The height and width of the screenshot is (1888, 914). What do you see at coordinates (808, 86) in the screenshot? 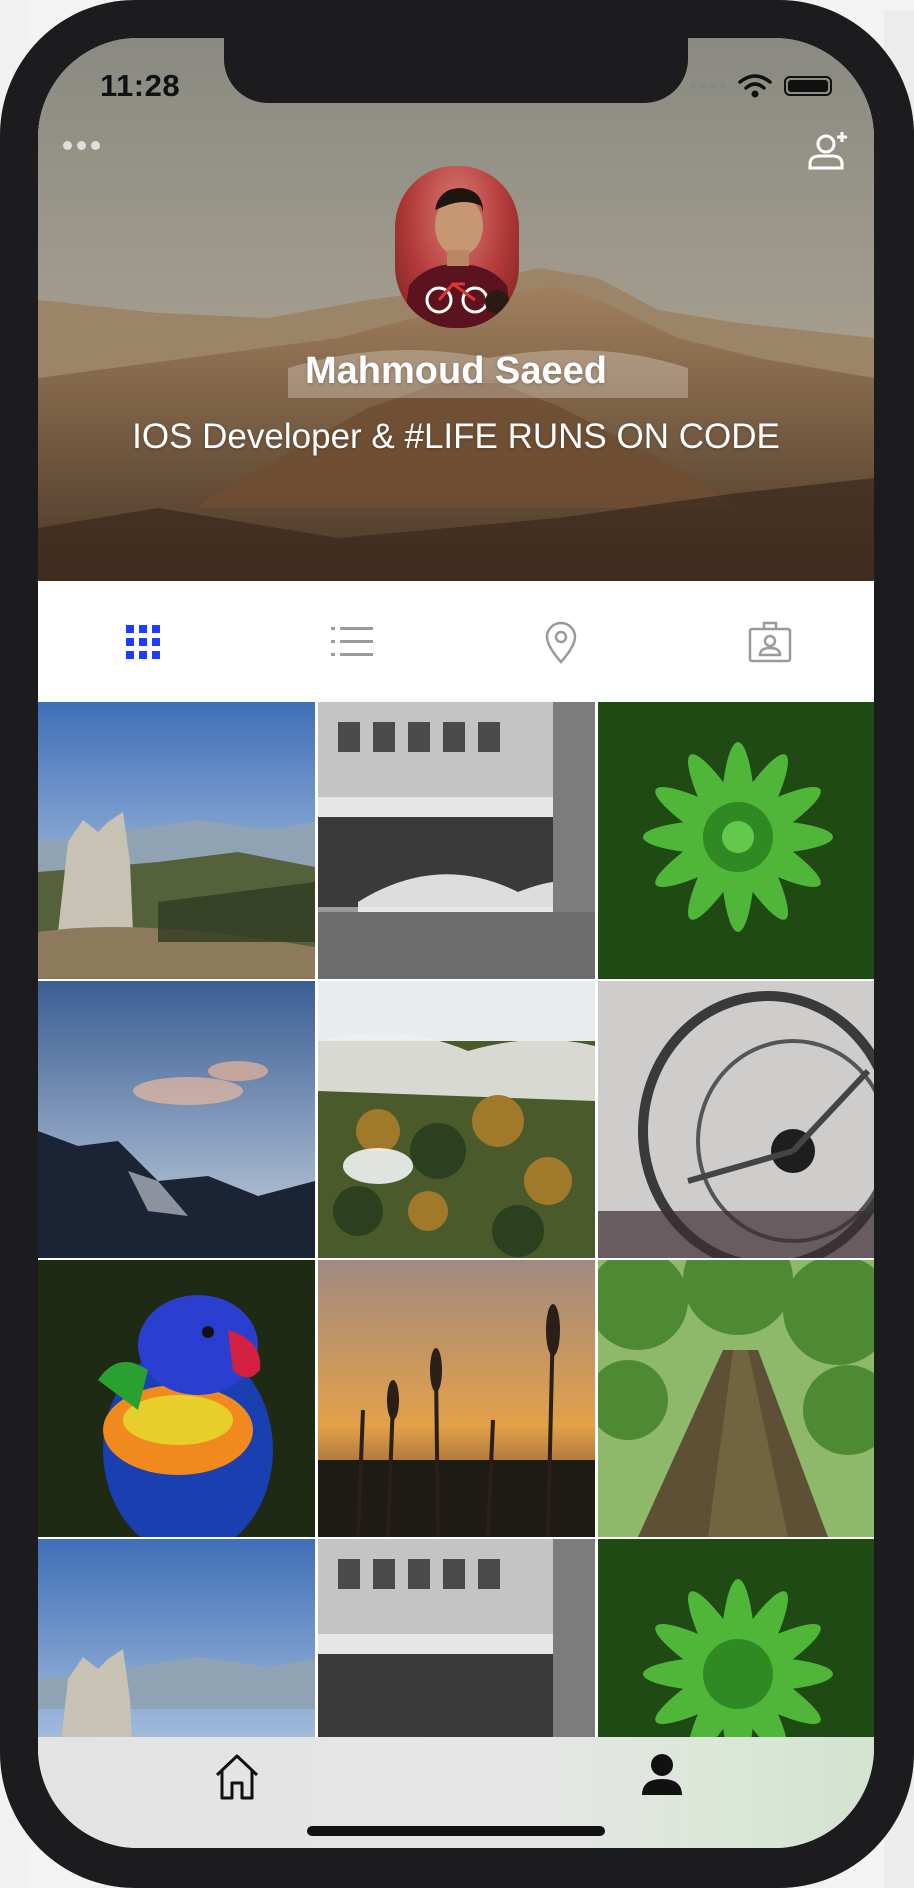
I see `battery-icon` at bounding box center [808, 86].